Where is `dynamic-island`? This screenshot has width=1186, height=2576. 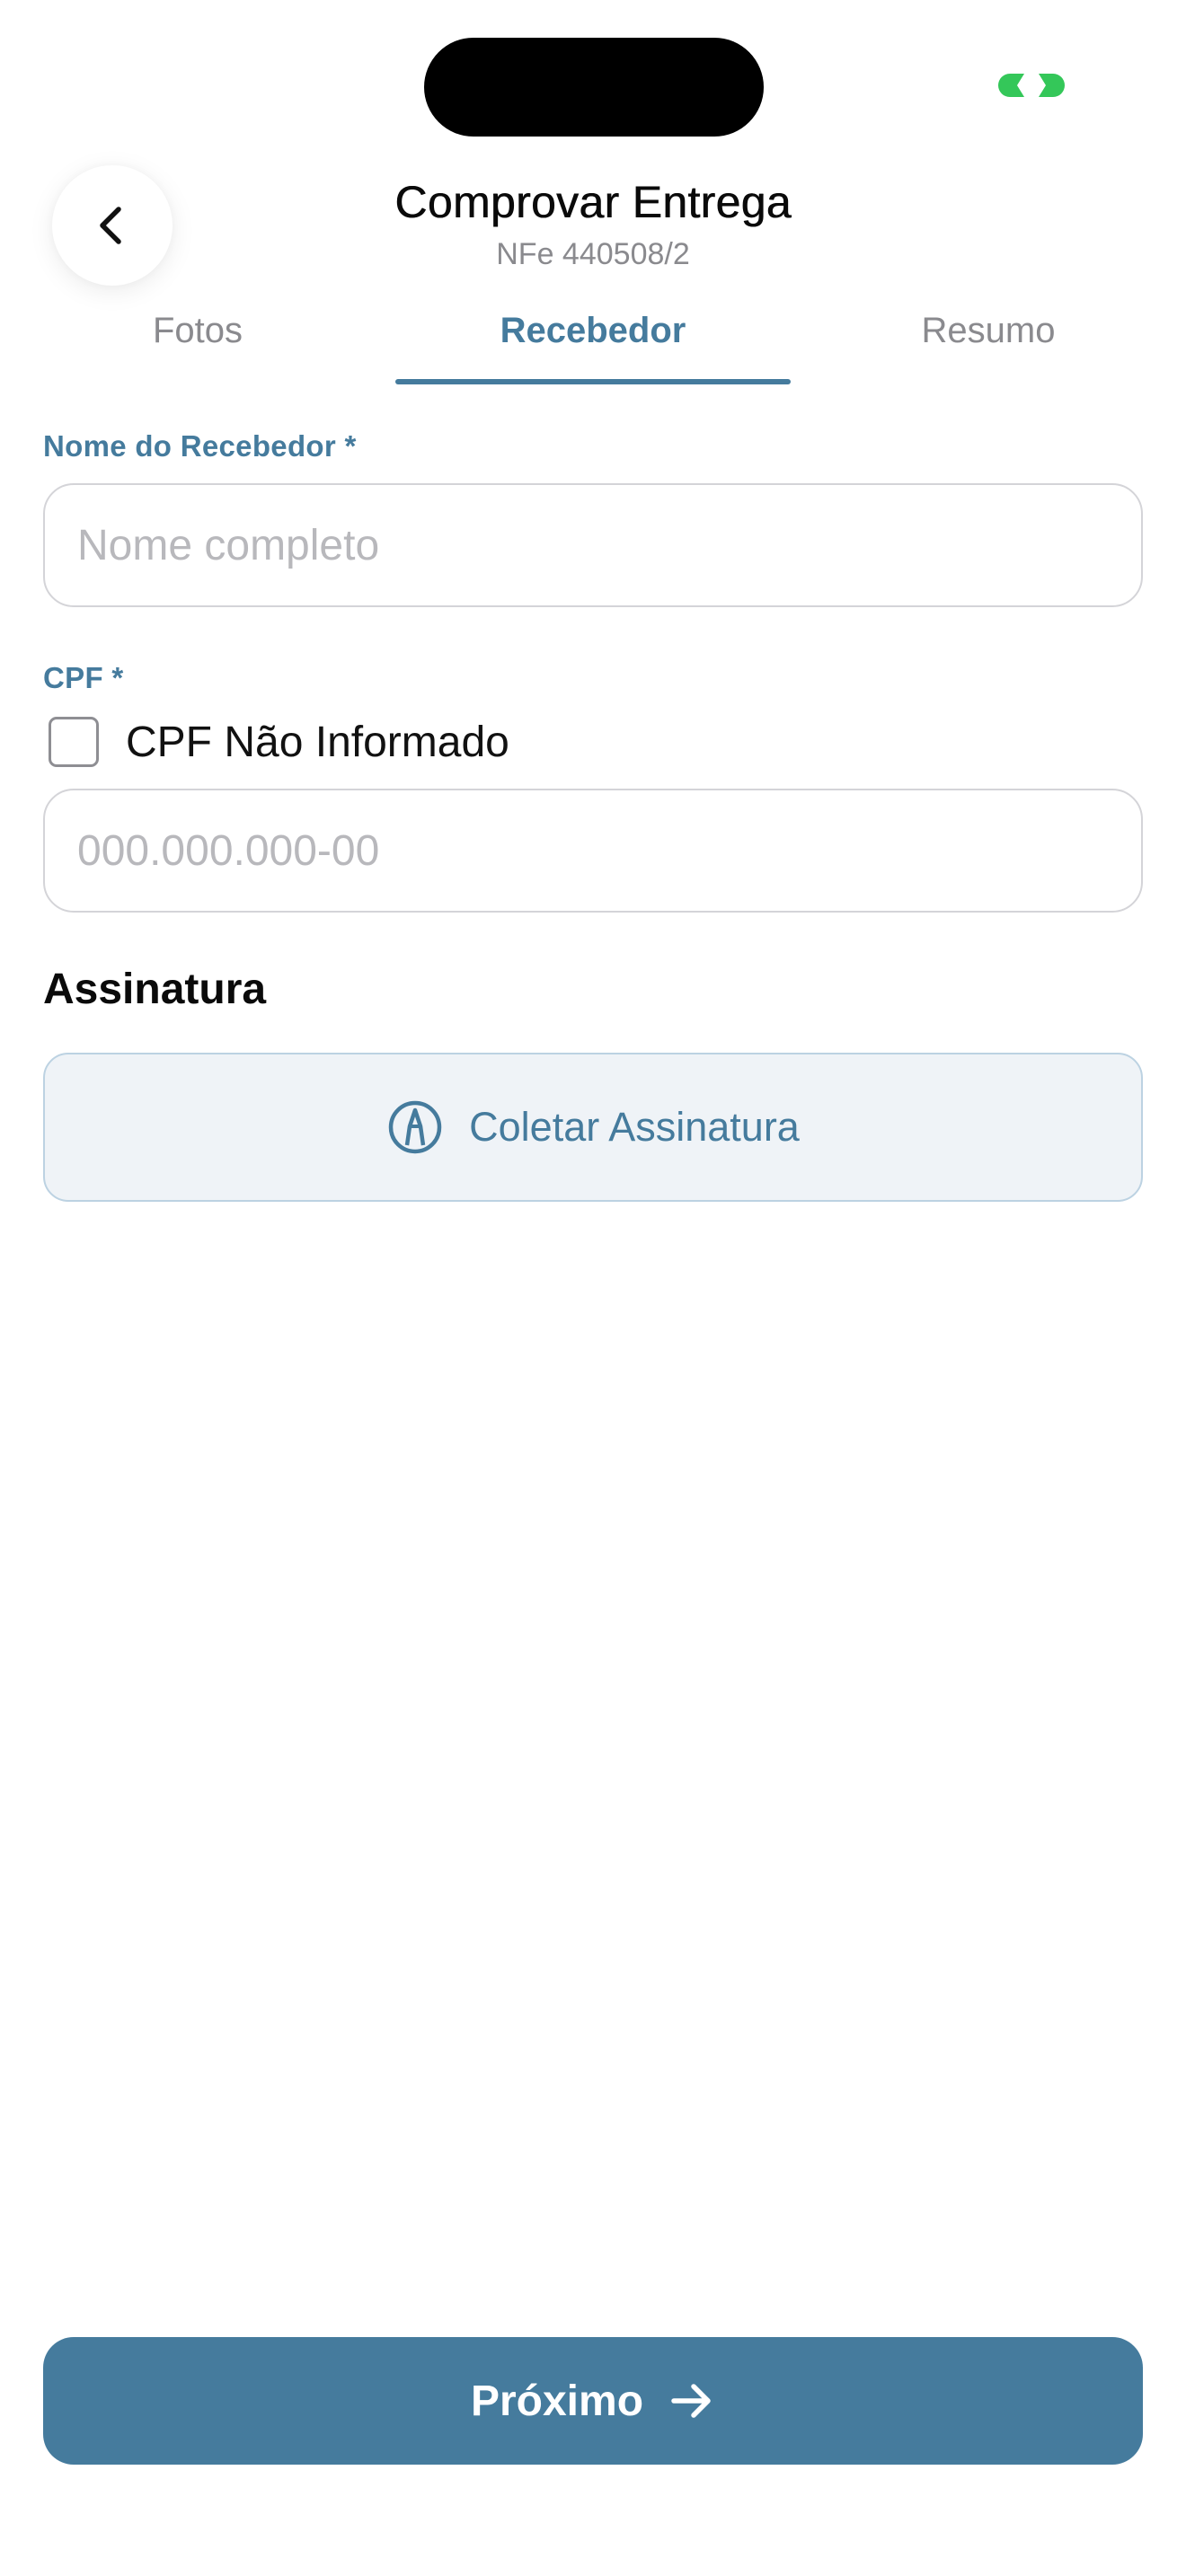
dynamic-island is located at coordinates (594, 87).